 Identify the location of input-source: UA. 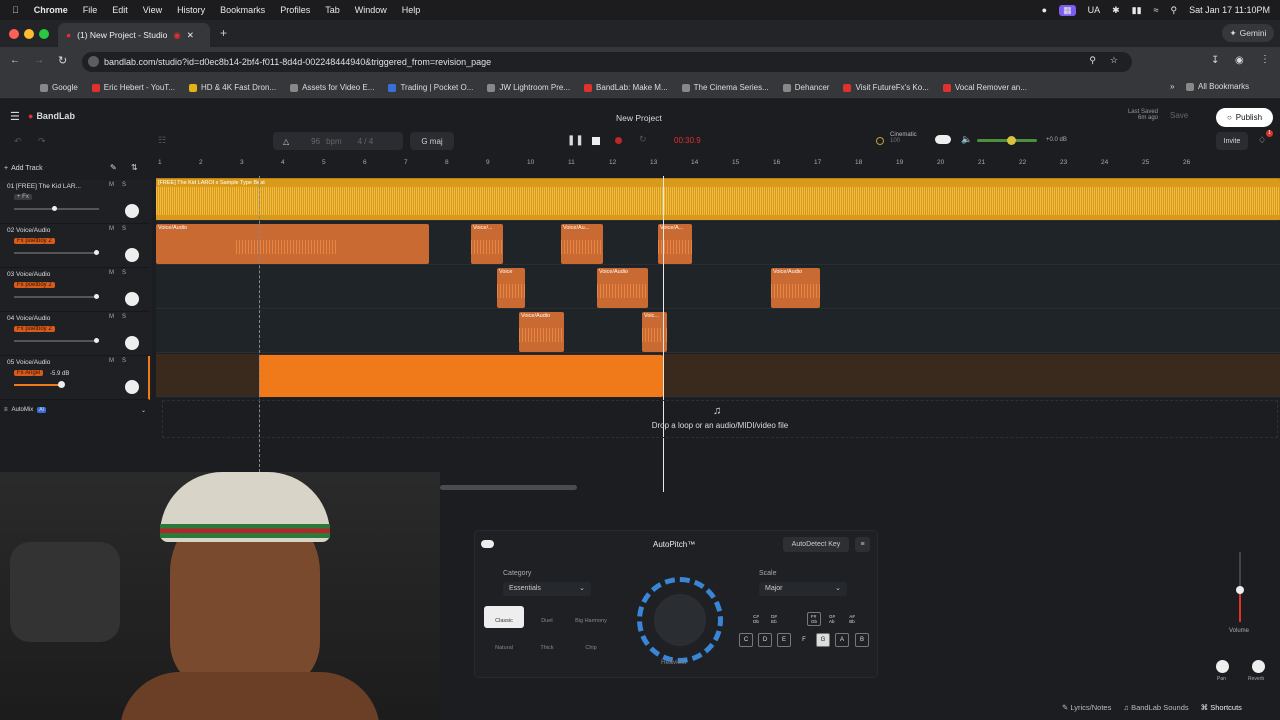
(1094, 10).